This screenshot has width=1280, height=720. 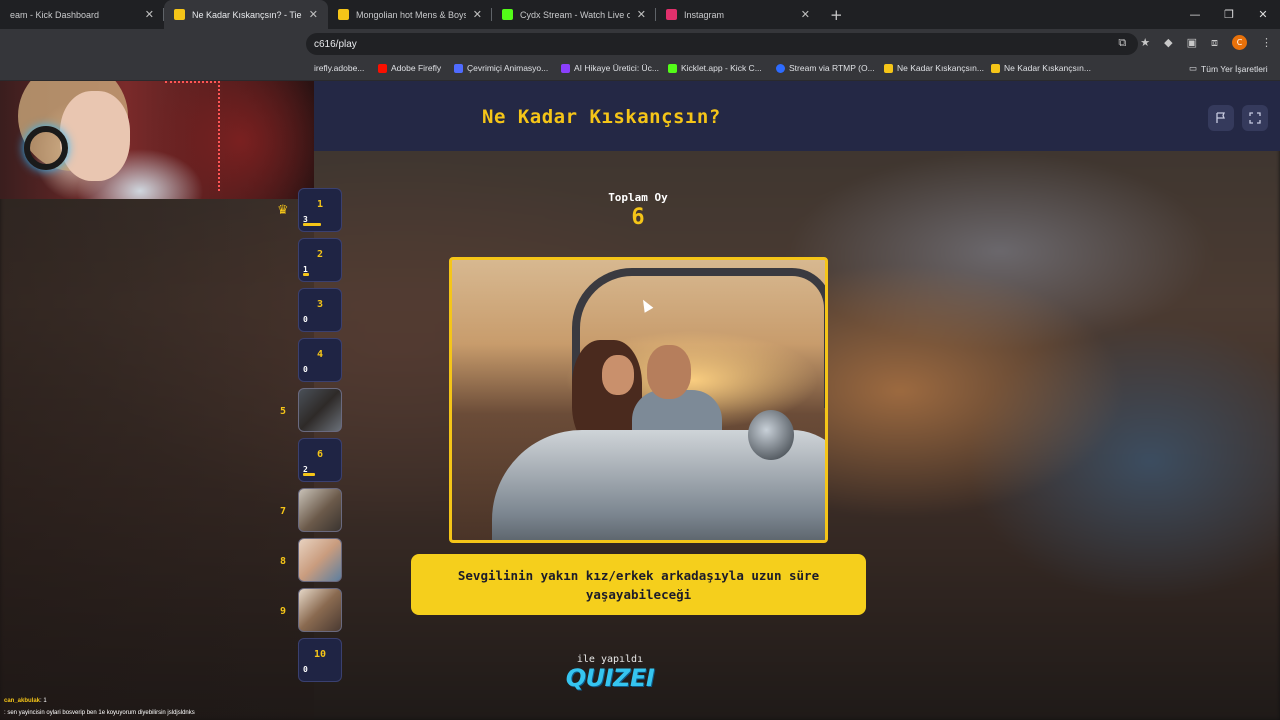 What do you see at coordinates (320, 354) in the screenshot?
I see `rank-number: 4` at bounding box center [320, 354].